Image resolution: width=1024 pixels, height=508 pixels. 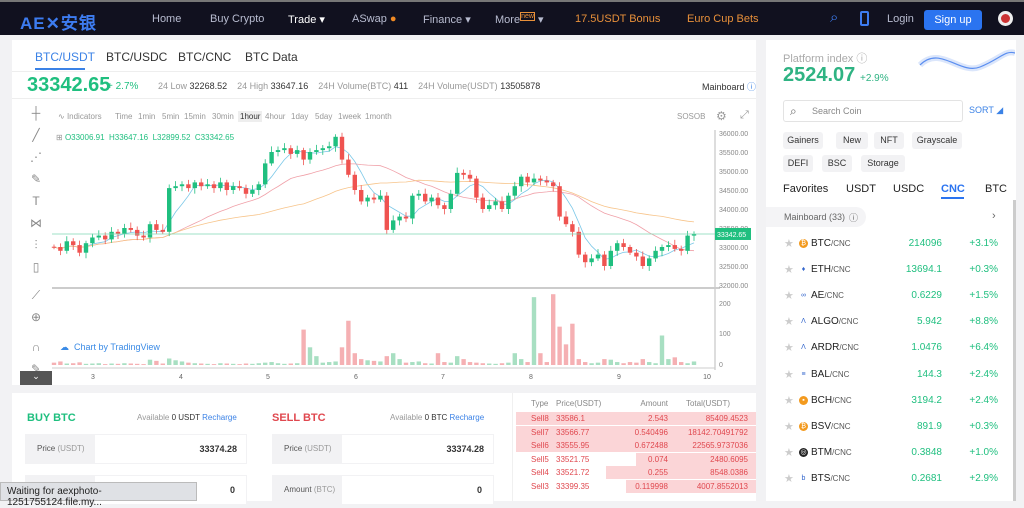 I want to click on orderbook-cell: 22565.9737036, so click(x=720, y=445).